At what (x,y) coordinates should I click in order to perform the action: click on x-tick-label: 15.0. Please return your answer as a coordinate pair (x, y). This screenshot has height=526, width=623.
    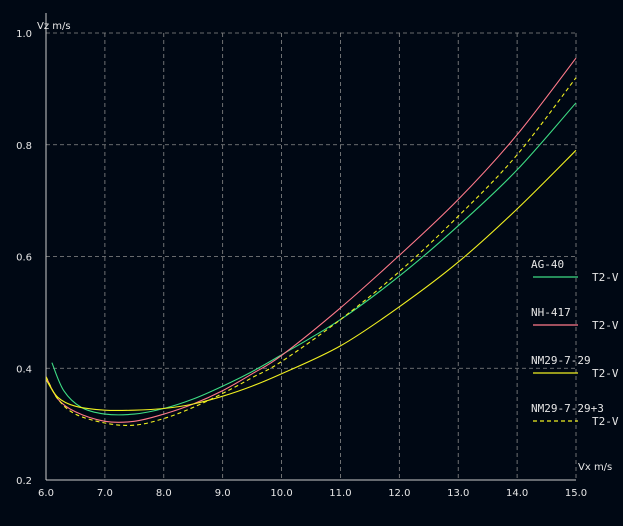
    Looking at the image, I should click on (576, 493).